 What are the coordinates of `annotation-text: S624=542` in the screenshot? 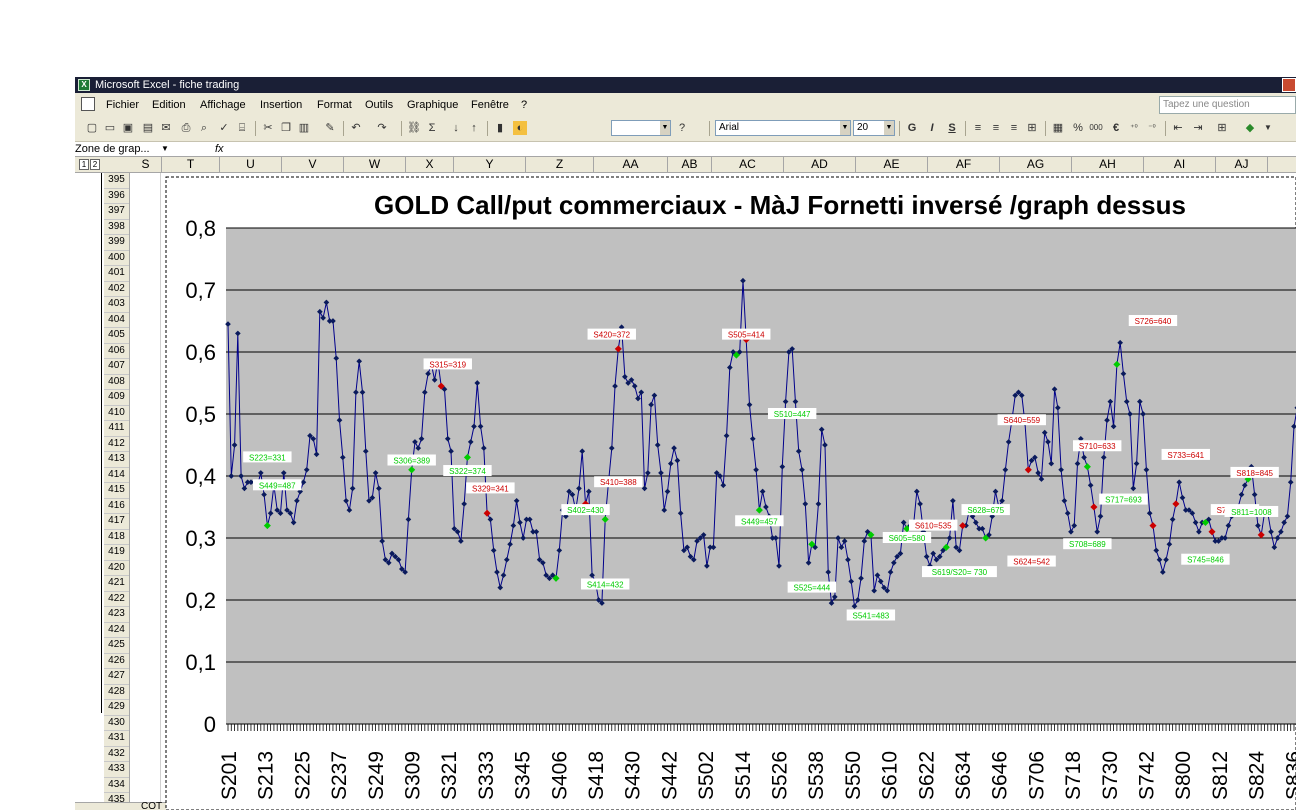 It's located at (1031, 562).